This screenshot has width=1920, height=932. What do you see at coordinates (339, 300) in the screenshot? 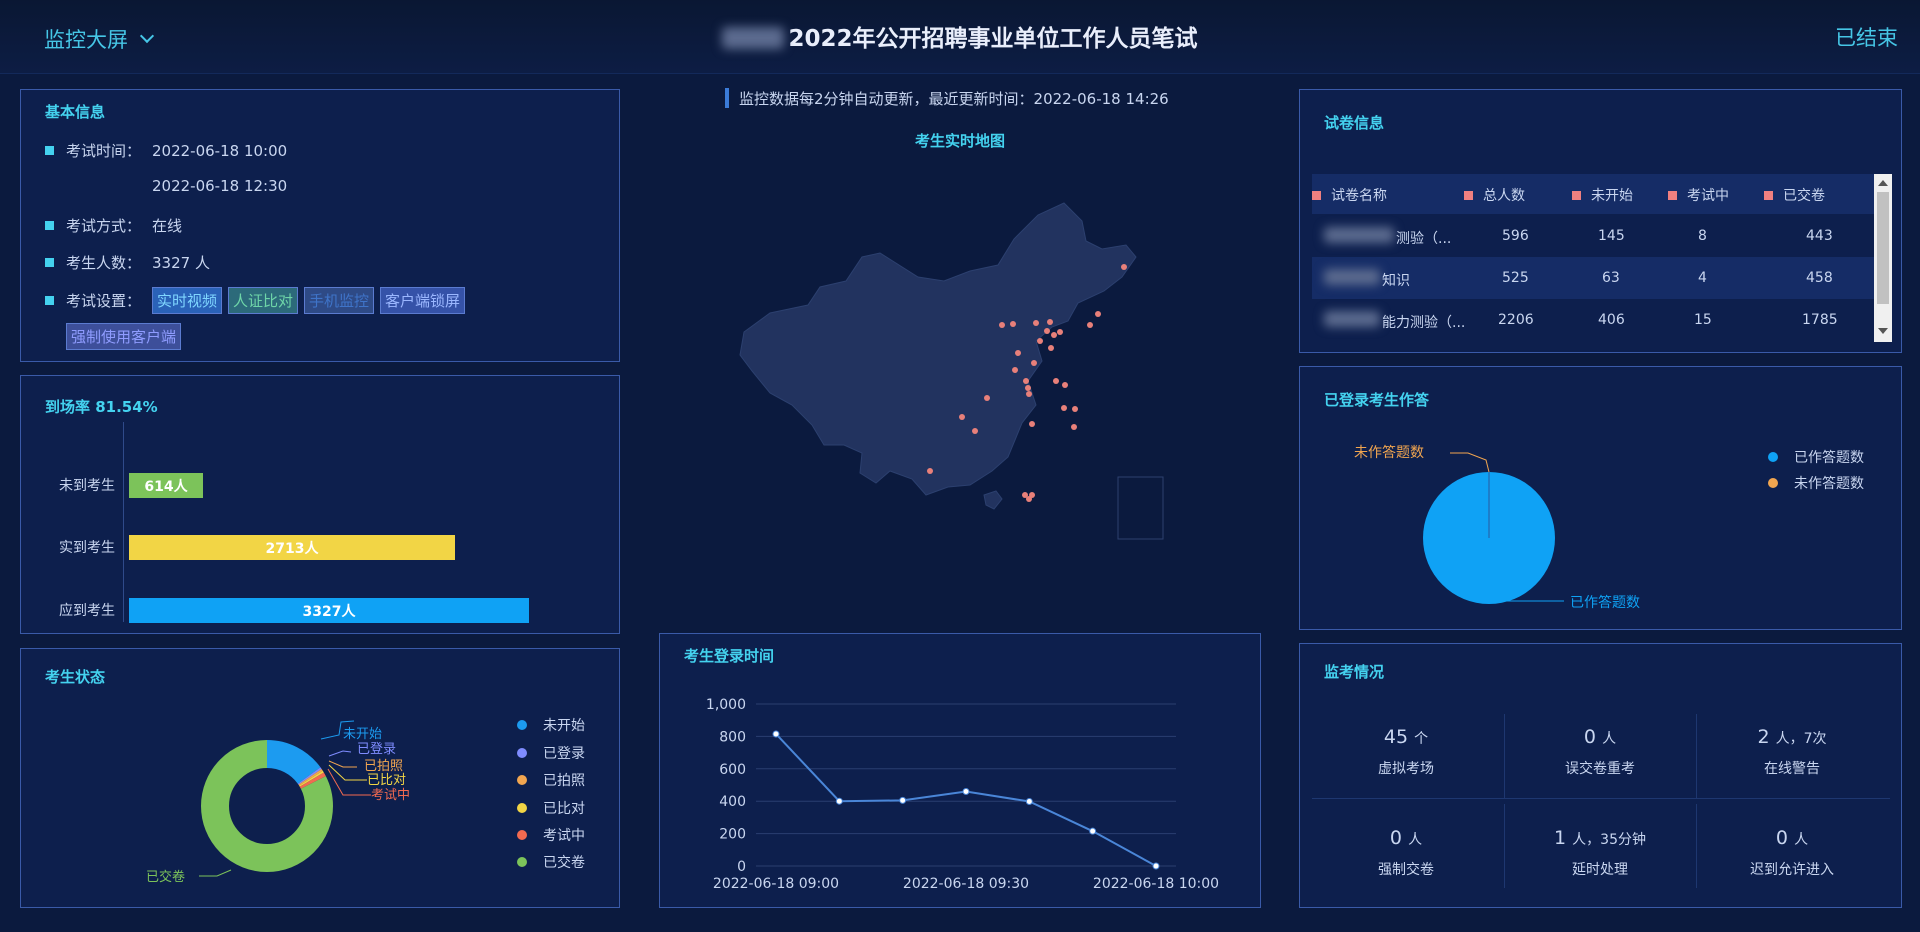
I see `tag-phone-monitor: 手机监控` at bounding box center [339, 300].